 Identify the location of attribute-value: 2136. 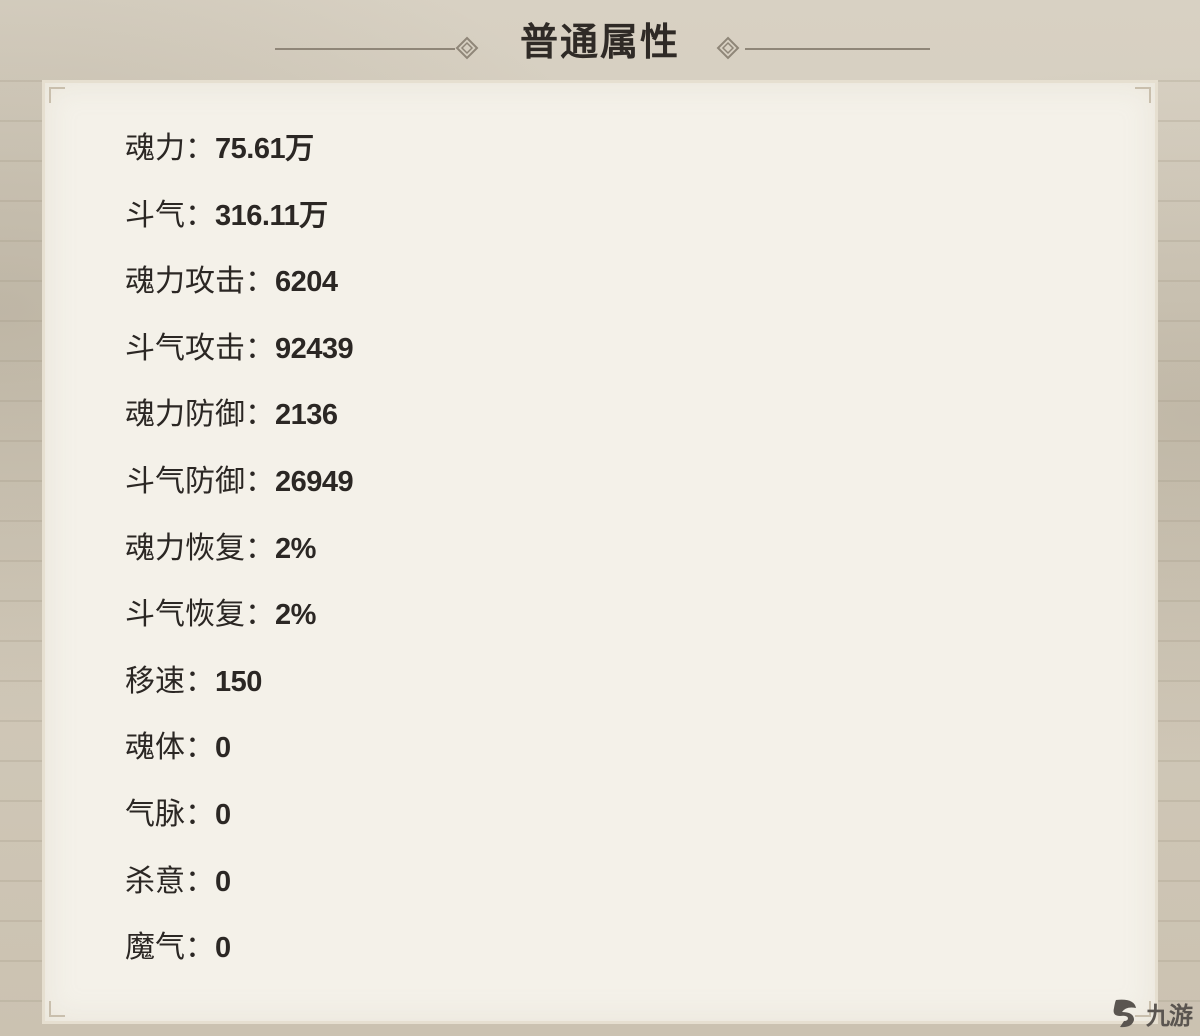
(306, 415).